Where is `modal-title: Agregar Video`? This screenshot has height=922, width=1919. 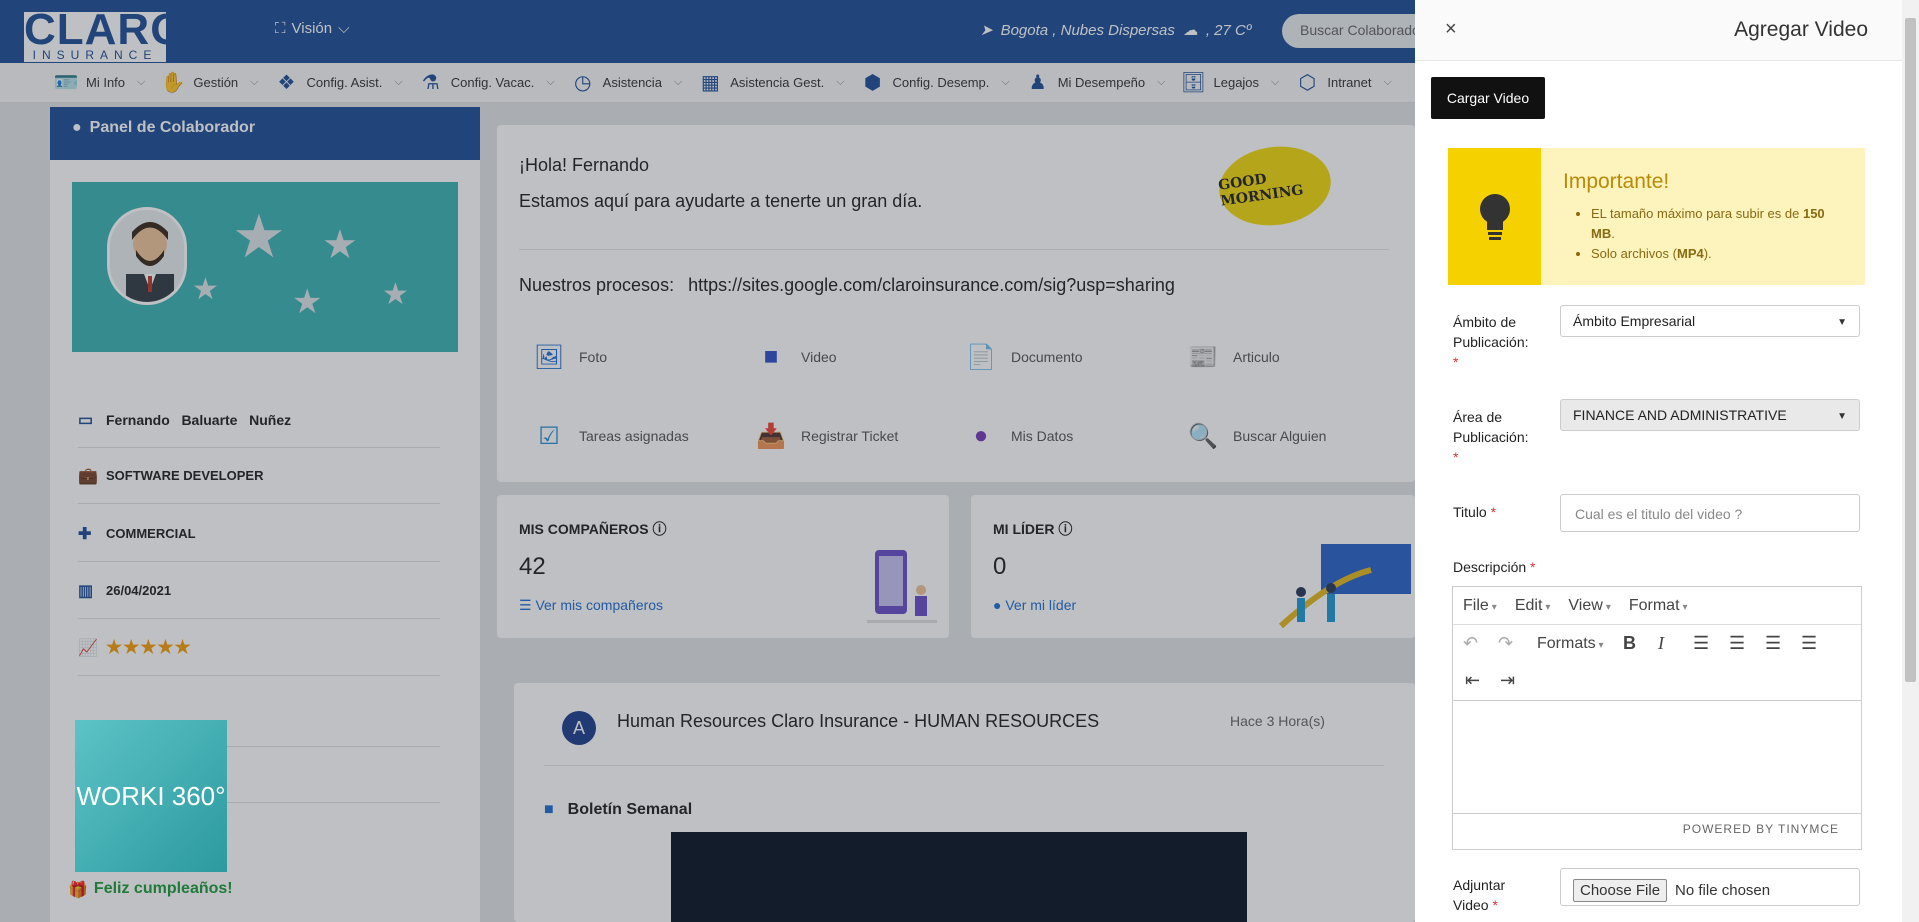
modal-title: Agregar Video is located at coordinates (1801, 29).